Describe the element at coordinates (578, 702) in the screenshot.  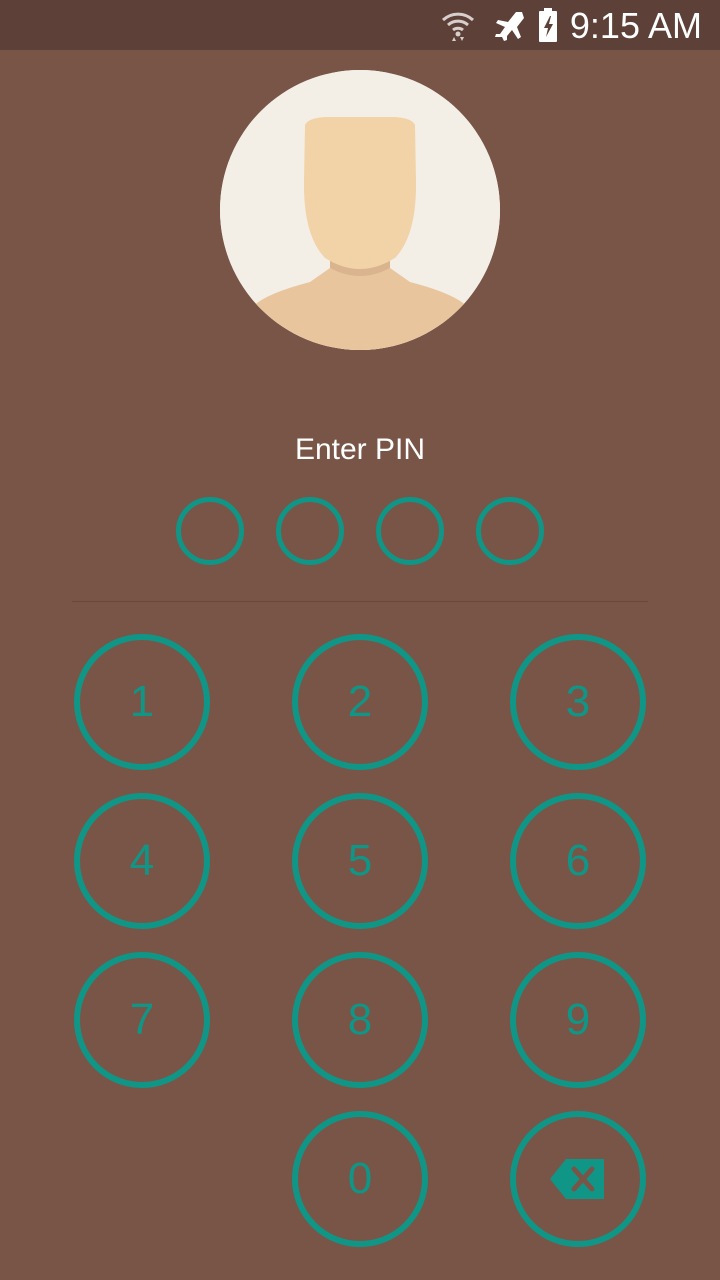
I see `key-3: 3` at that location.